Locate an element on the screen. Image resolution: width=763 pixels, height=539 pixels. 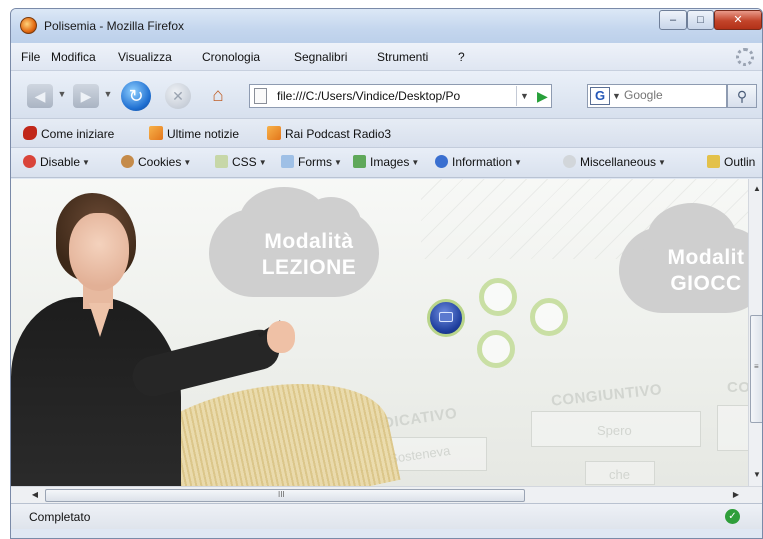
forward-history-dropdown: ▼ is located at coordinates (108, 94).